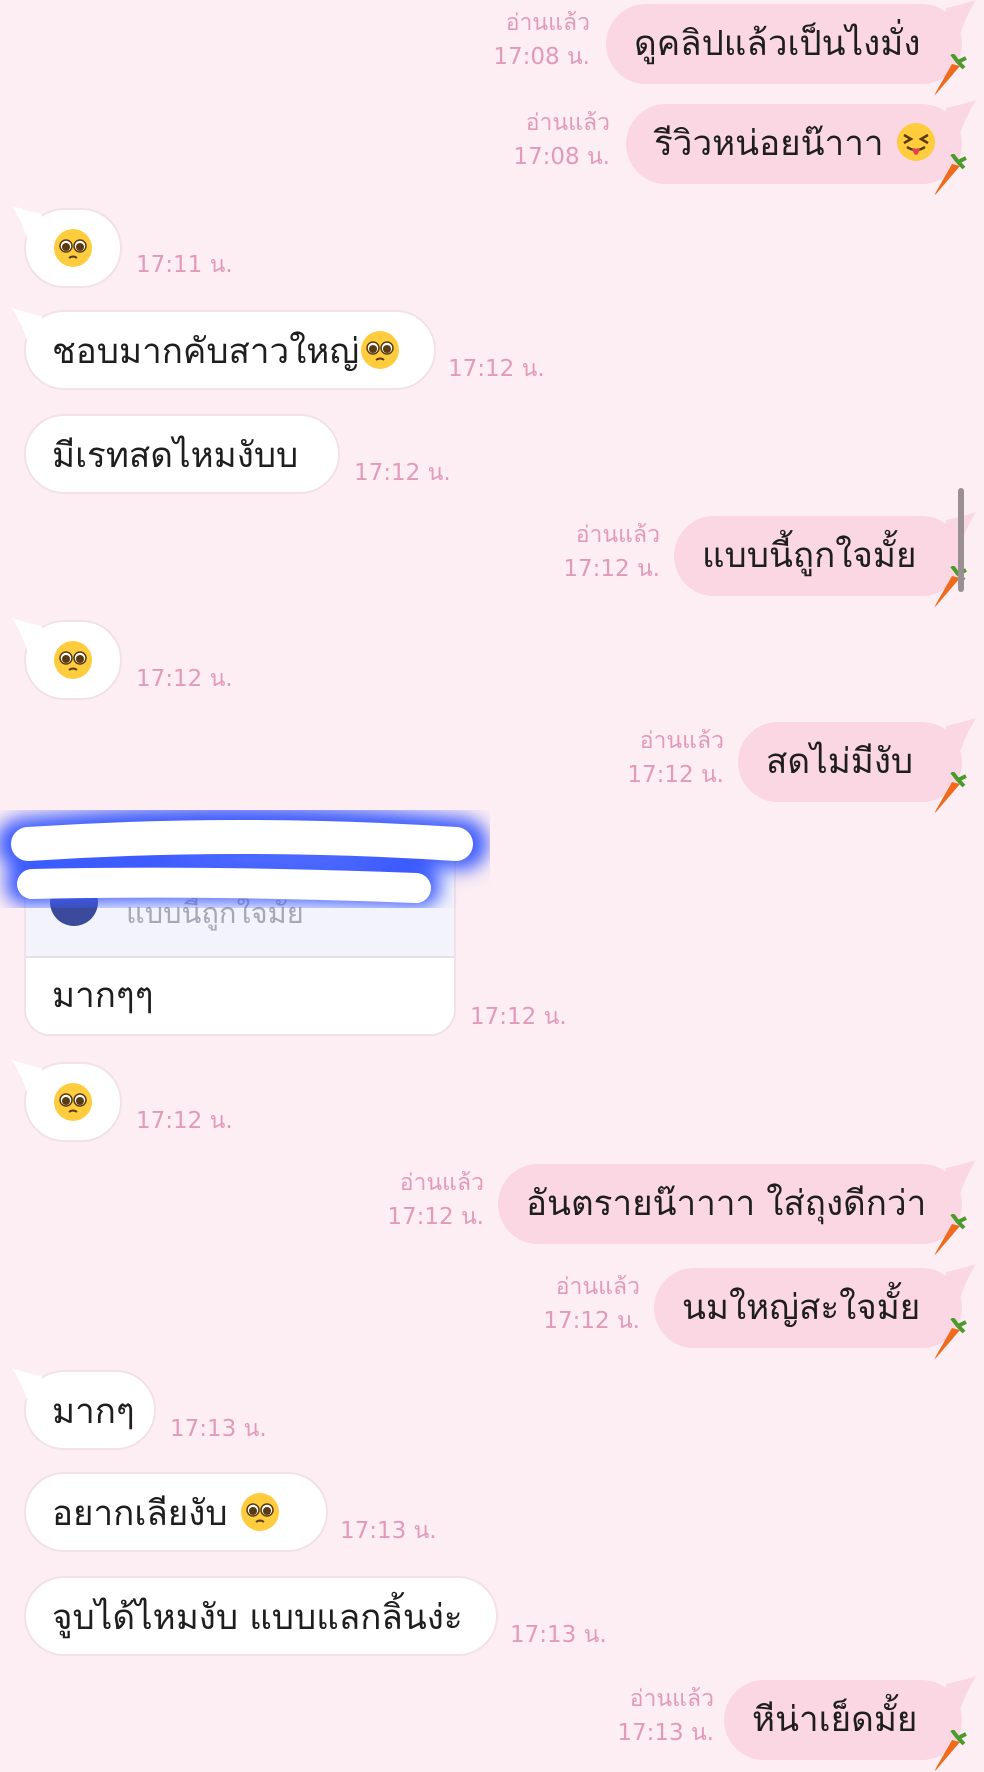  What do you see at coordinates (240, 890) in the screenshot?
I see `quoted-message: แบบนี้ถูกใจมั้ย` at bounding box center [240, 890].